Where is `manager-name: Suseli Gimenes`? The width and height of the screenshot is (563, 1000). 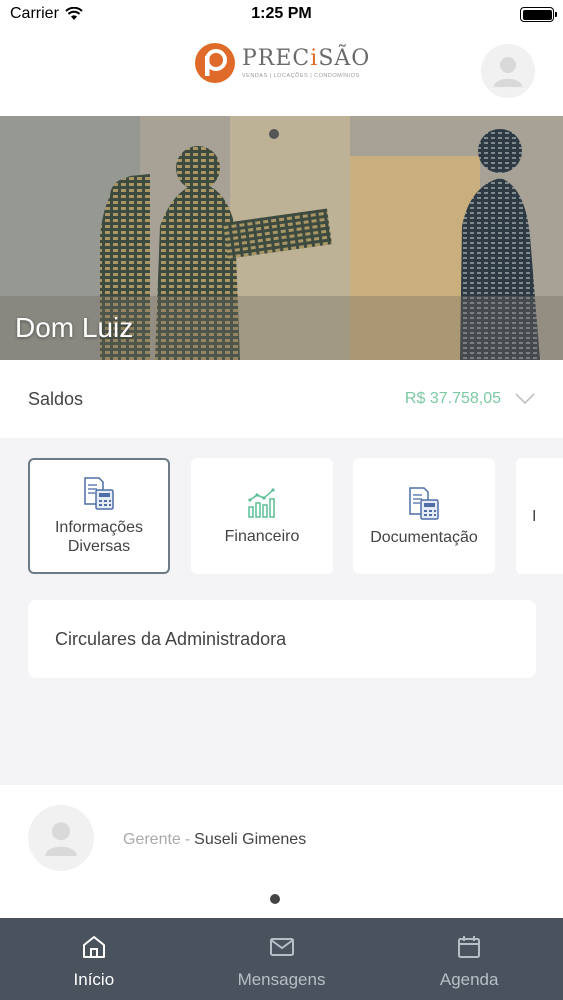 manager-name: Suseli Gimenes is located at coordinates (250, 839).